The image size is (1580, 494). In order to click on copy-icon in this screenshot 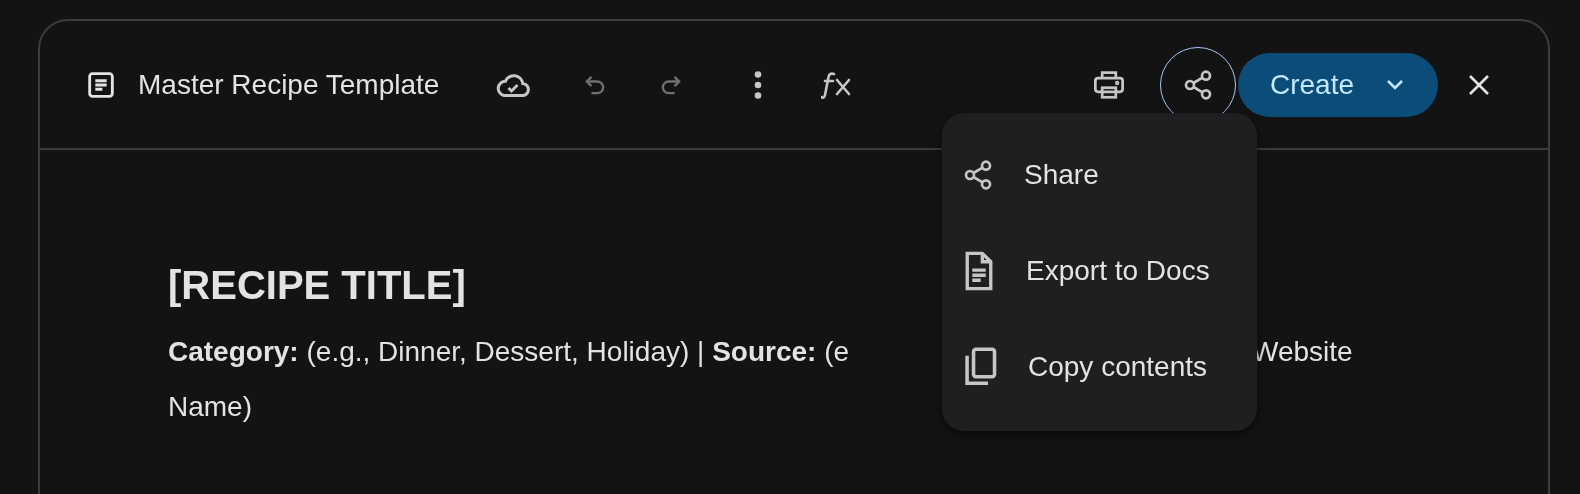, I will do `click(980, 367)`.